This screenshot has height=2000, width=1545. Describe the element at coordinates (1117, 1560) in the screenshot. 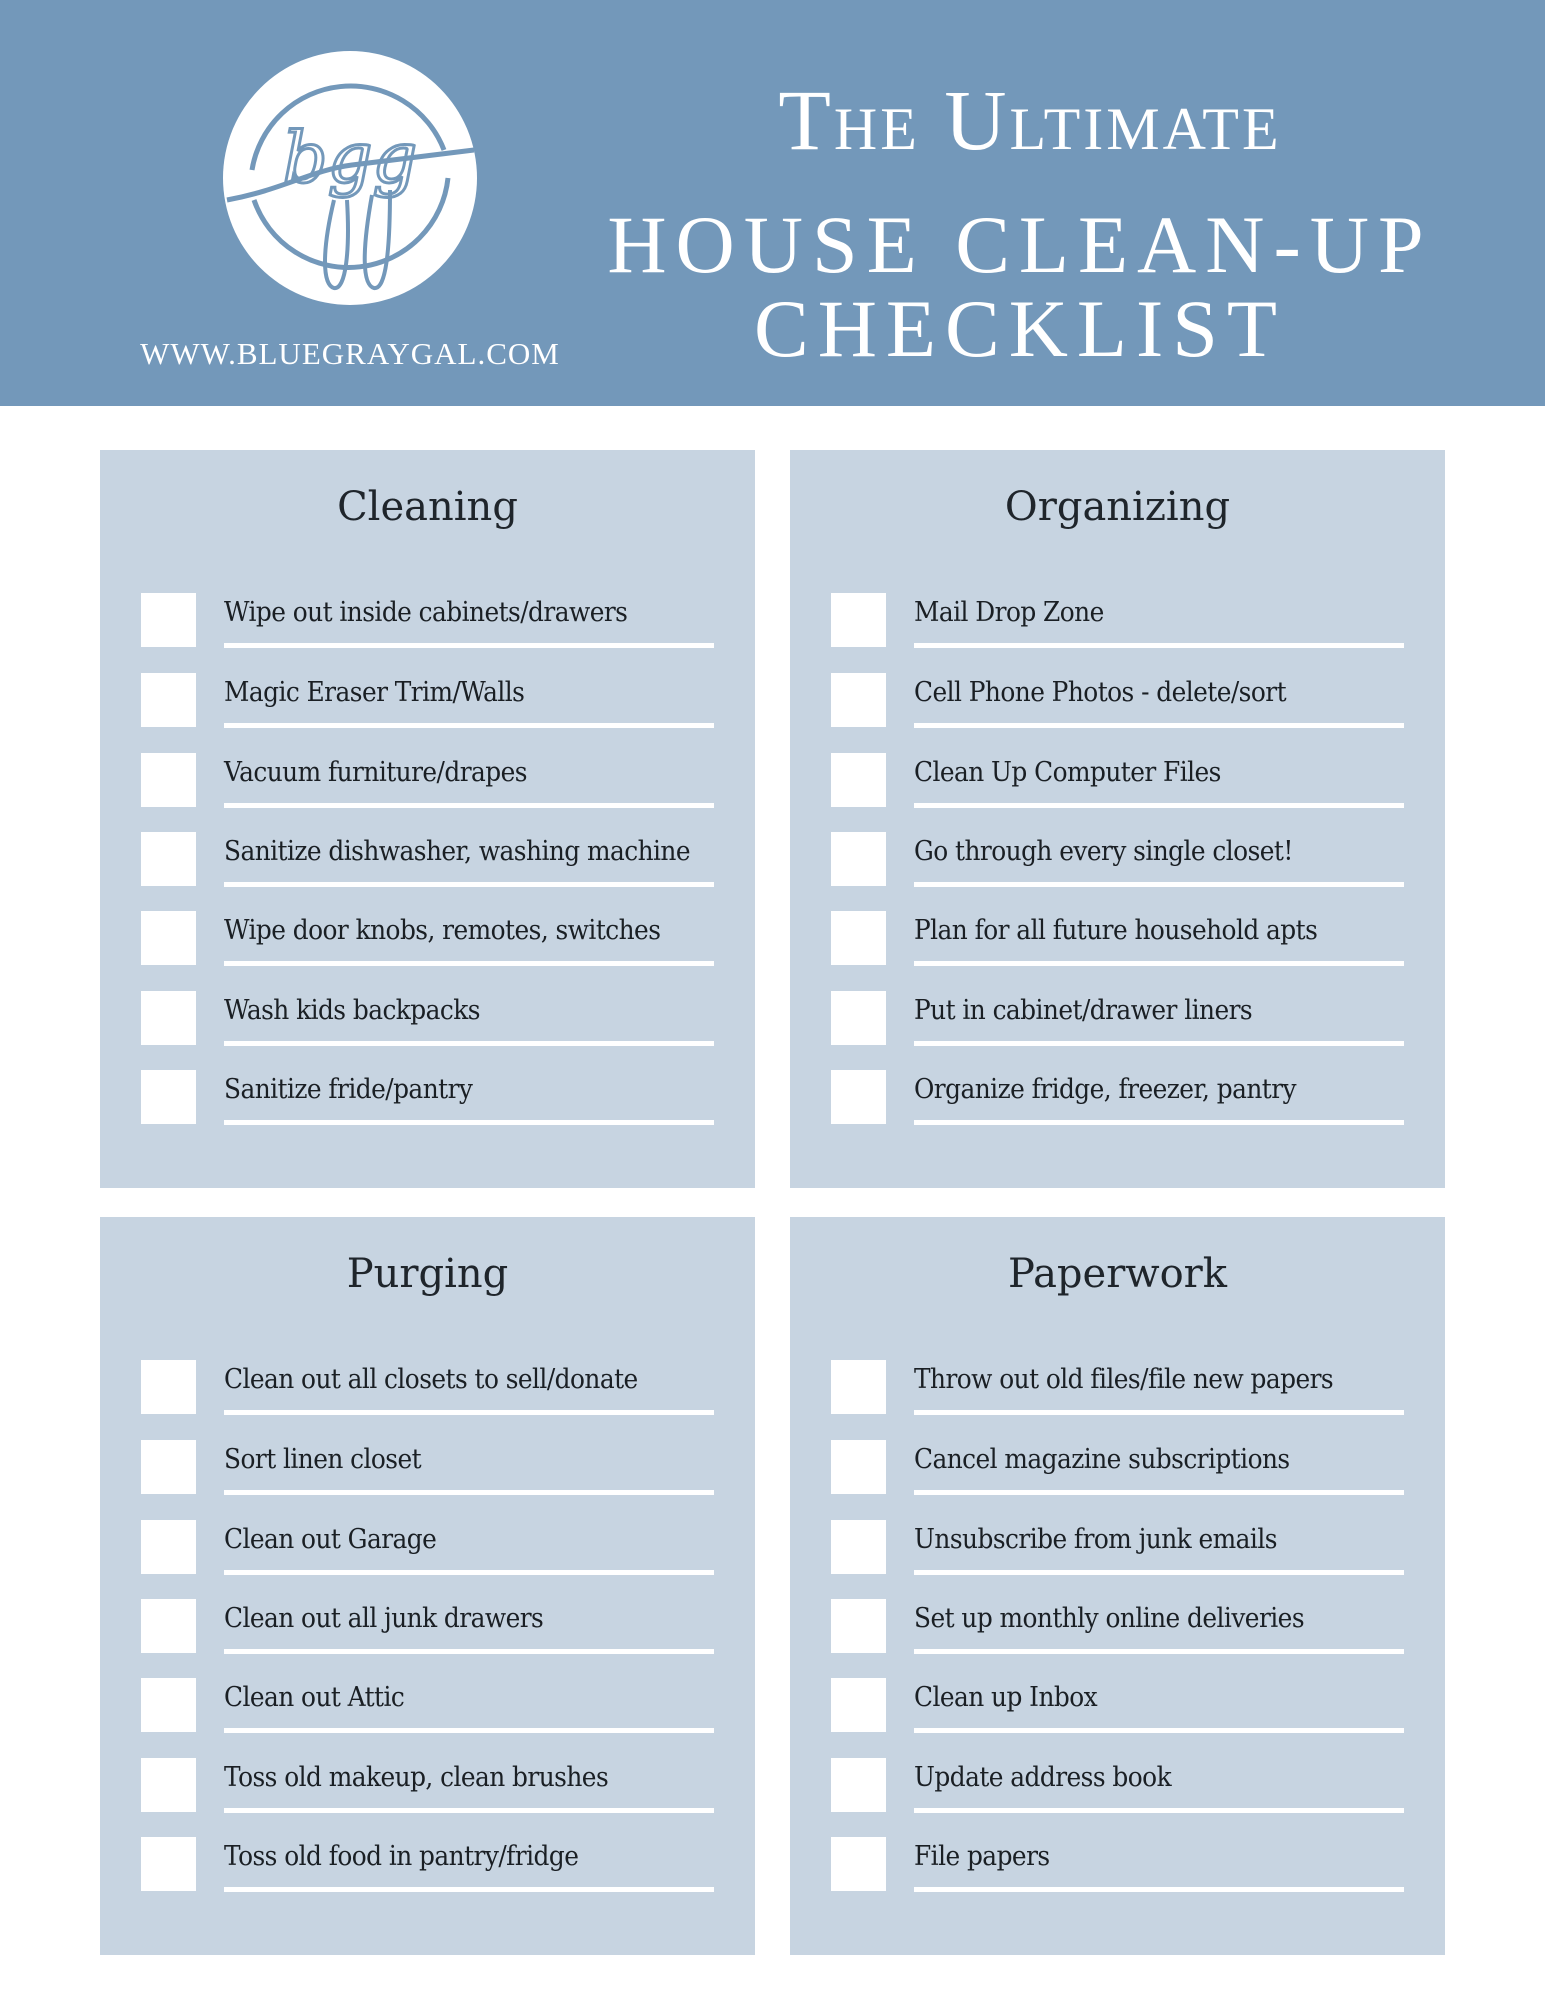

I see `checklist-item: Unsubscribe from junk emails` at that location.